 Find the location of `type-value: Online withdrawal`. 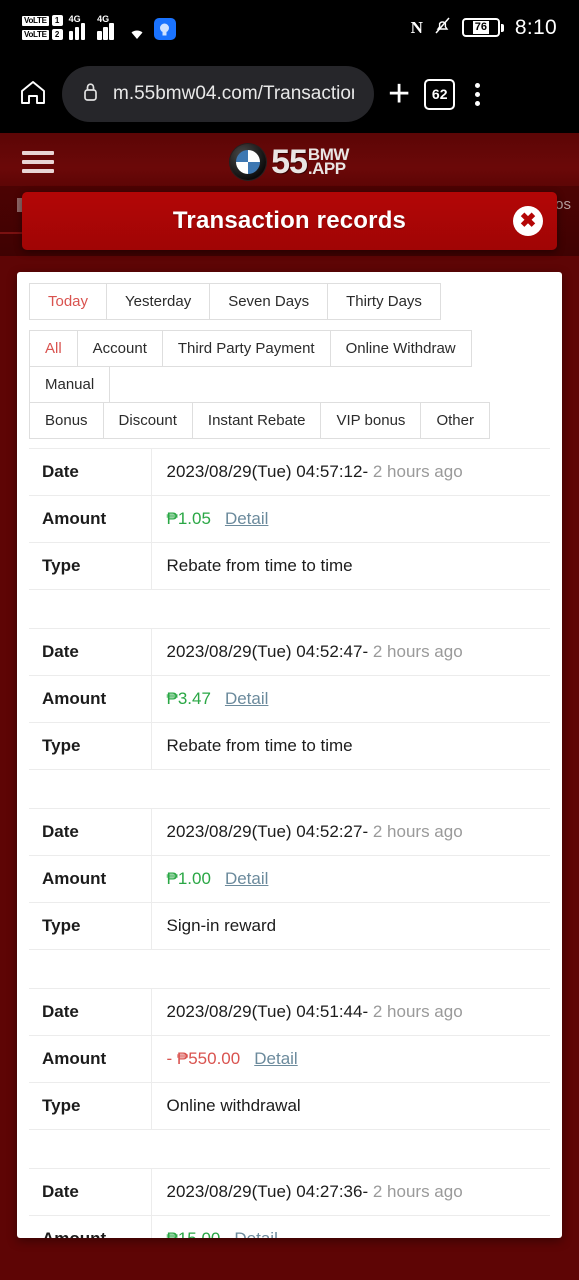

type-value: Online withdrawal is located at coordinates (233, 1105).